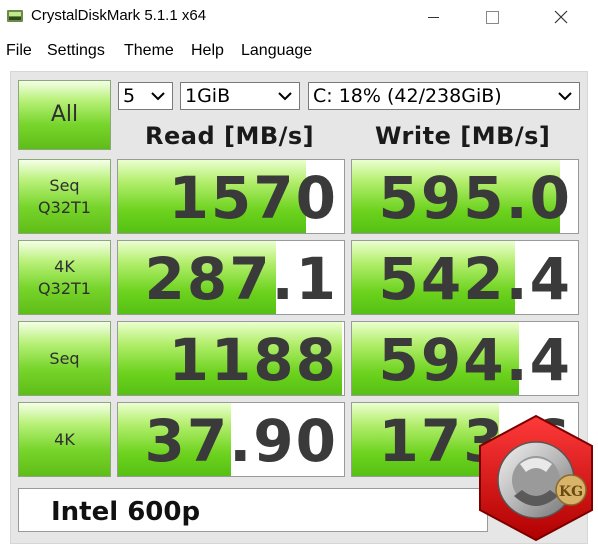 The width and height of the screenshot is (598, 544). Describe the element at coordinates (475, 360) in the screenshot. I see `write-value: 594.4` at that location.